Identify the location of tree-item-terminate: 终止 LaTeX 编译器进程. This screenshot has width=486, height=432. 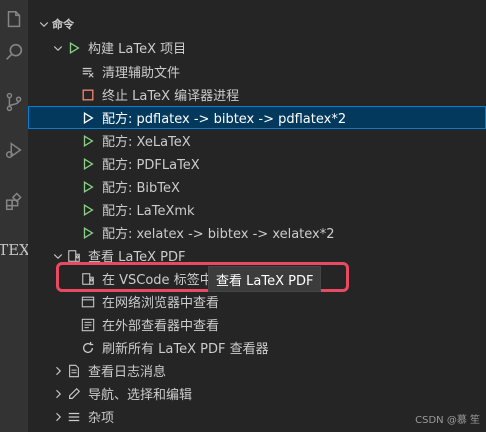
(257, 94).